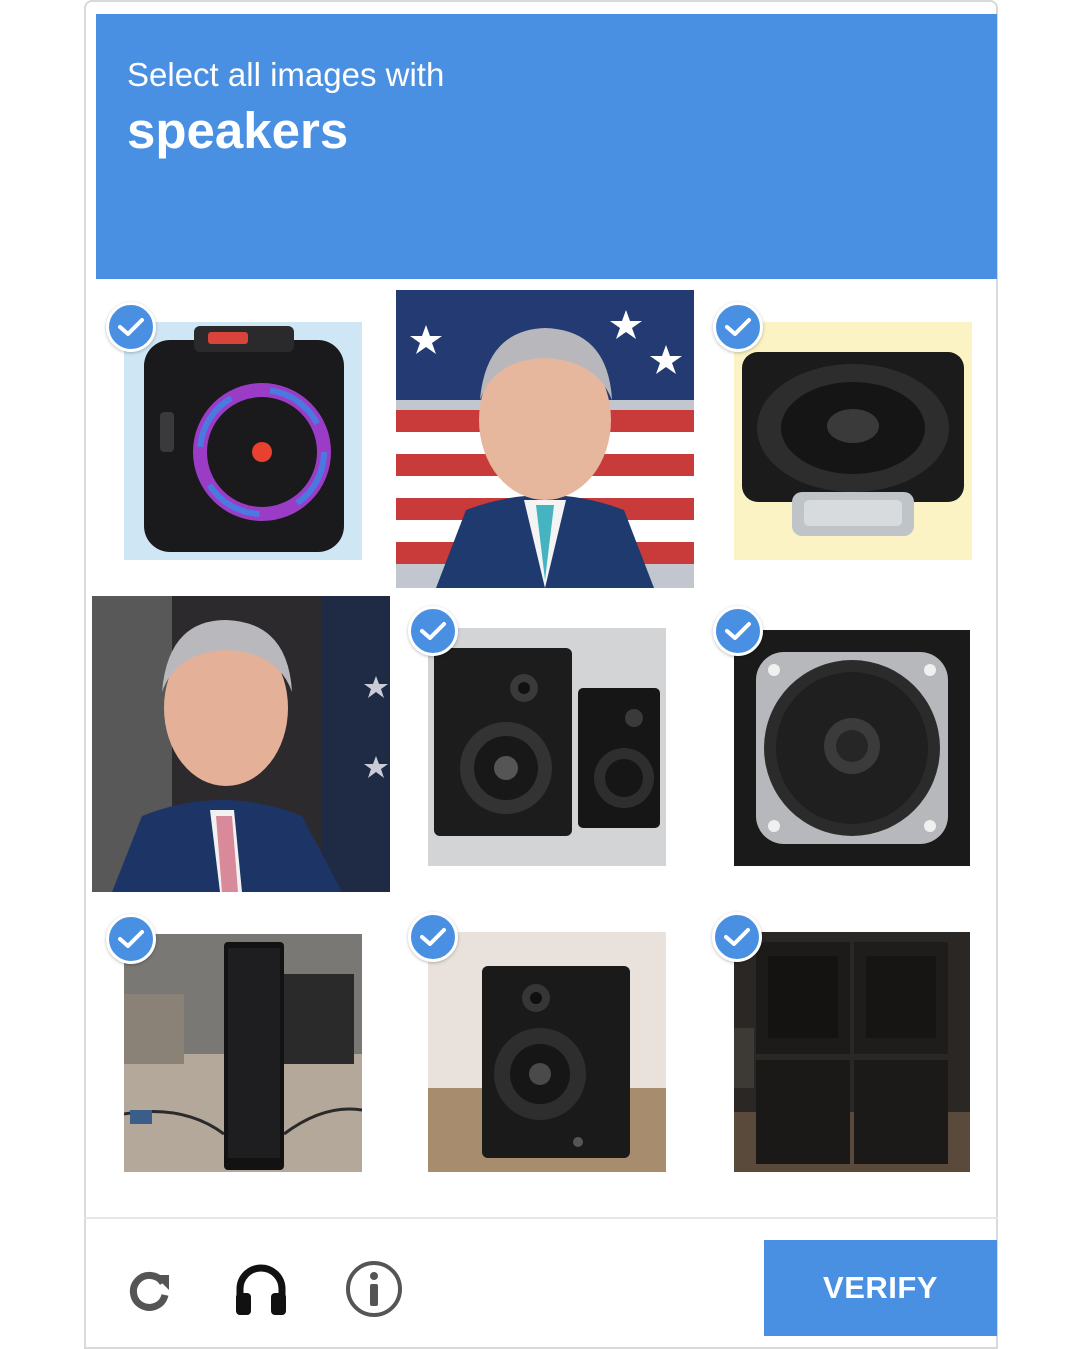 This screenshot has height=1349, width=1080. I want to click on bookshelf-speakers-image, so click(547, 747).